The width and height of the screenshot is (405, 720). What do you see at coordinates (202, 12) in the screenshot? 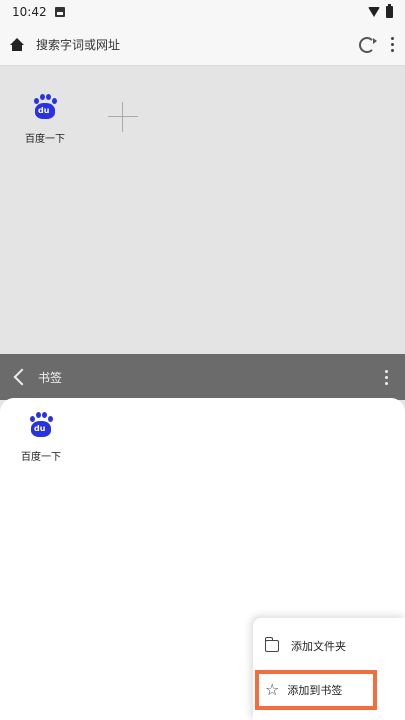
I see `status-bar: 10:42` at bounding box center [202, 12].